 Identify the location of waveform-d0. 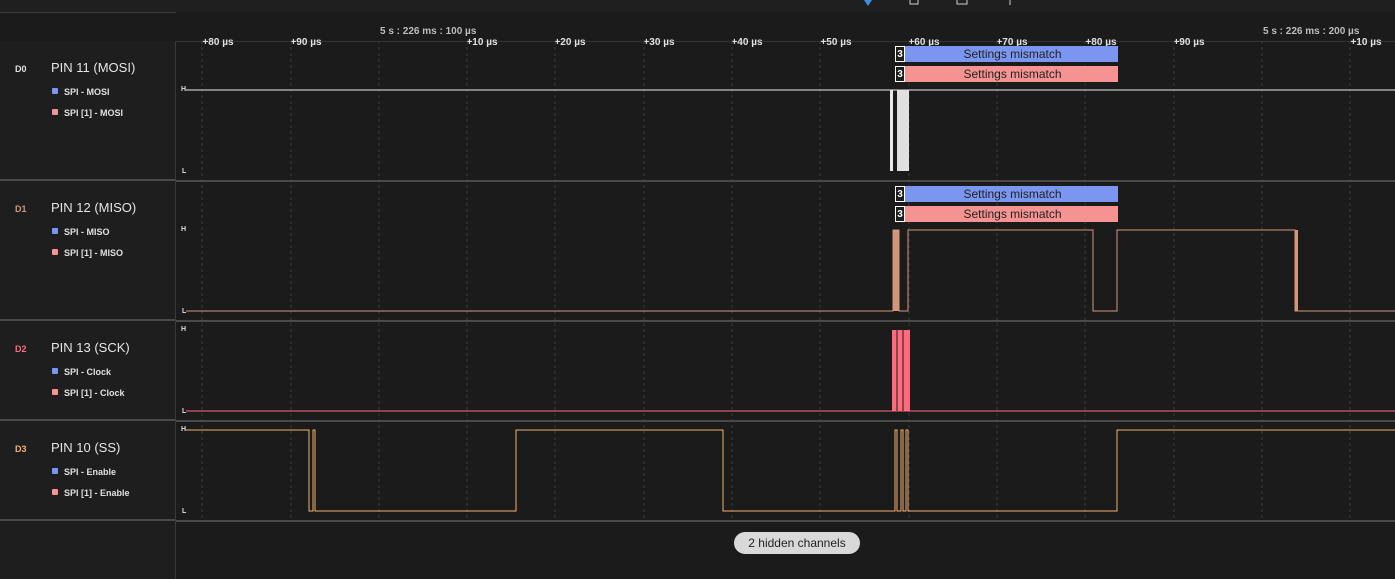
(790, 130).